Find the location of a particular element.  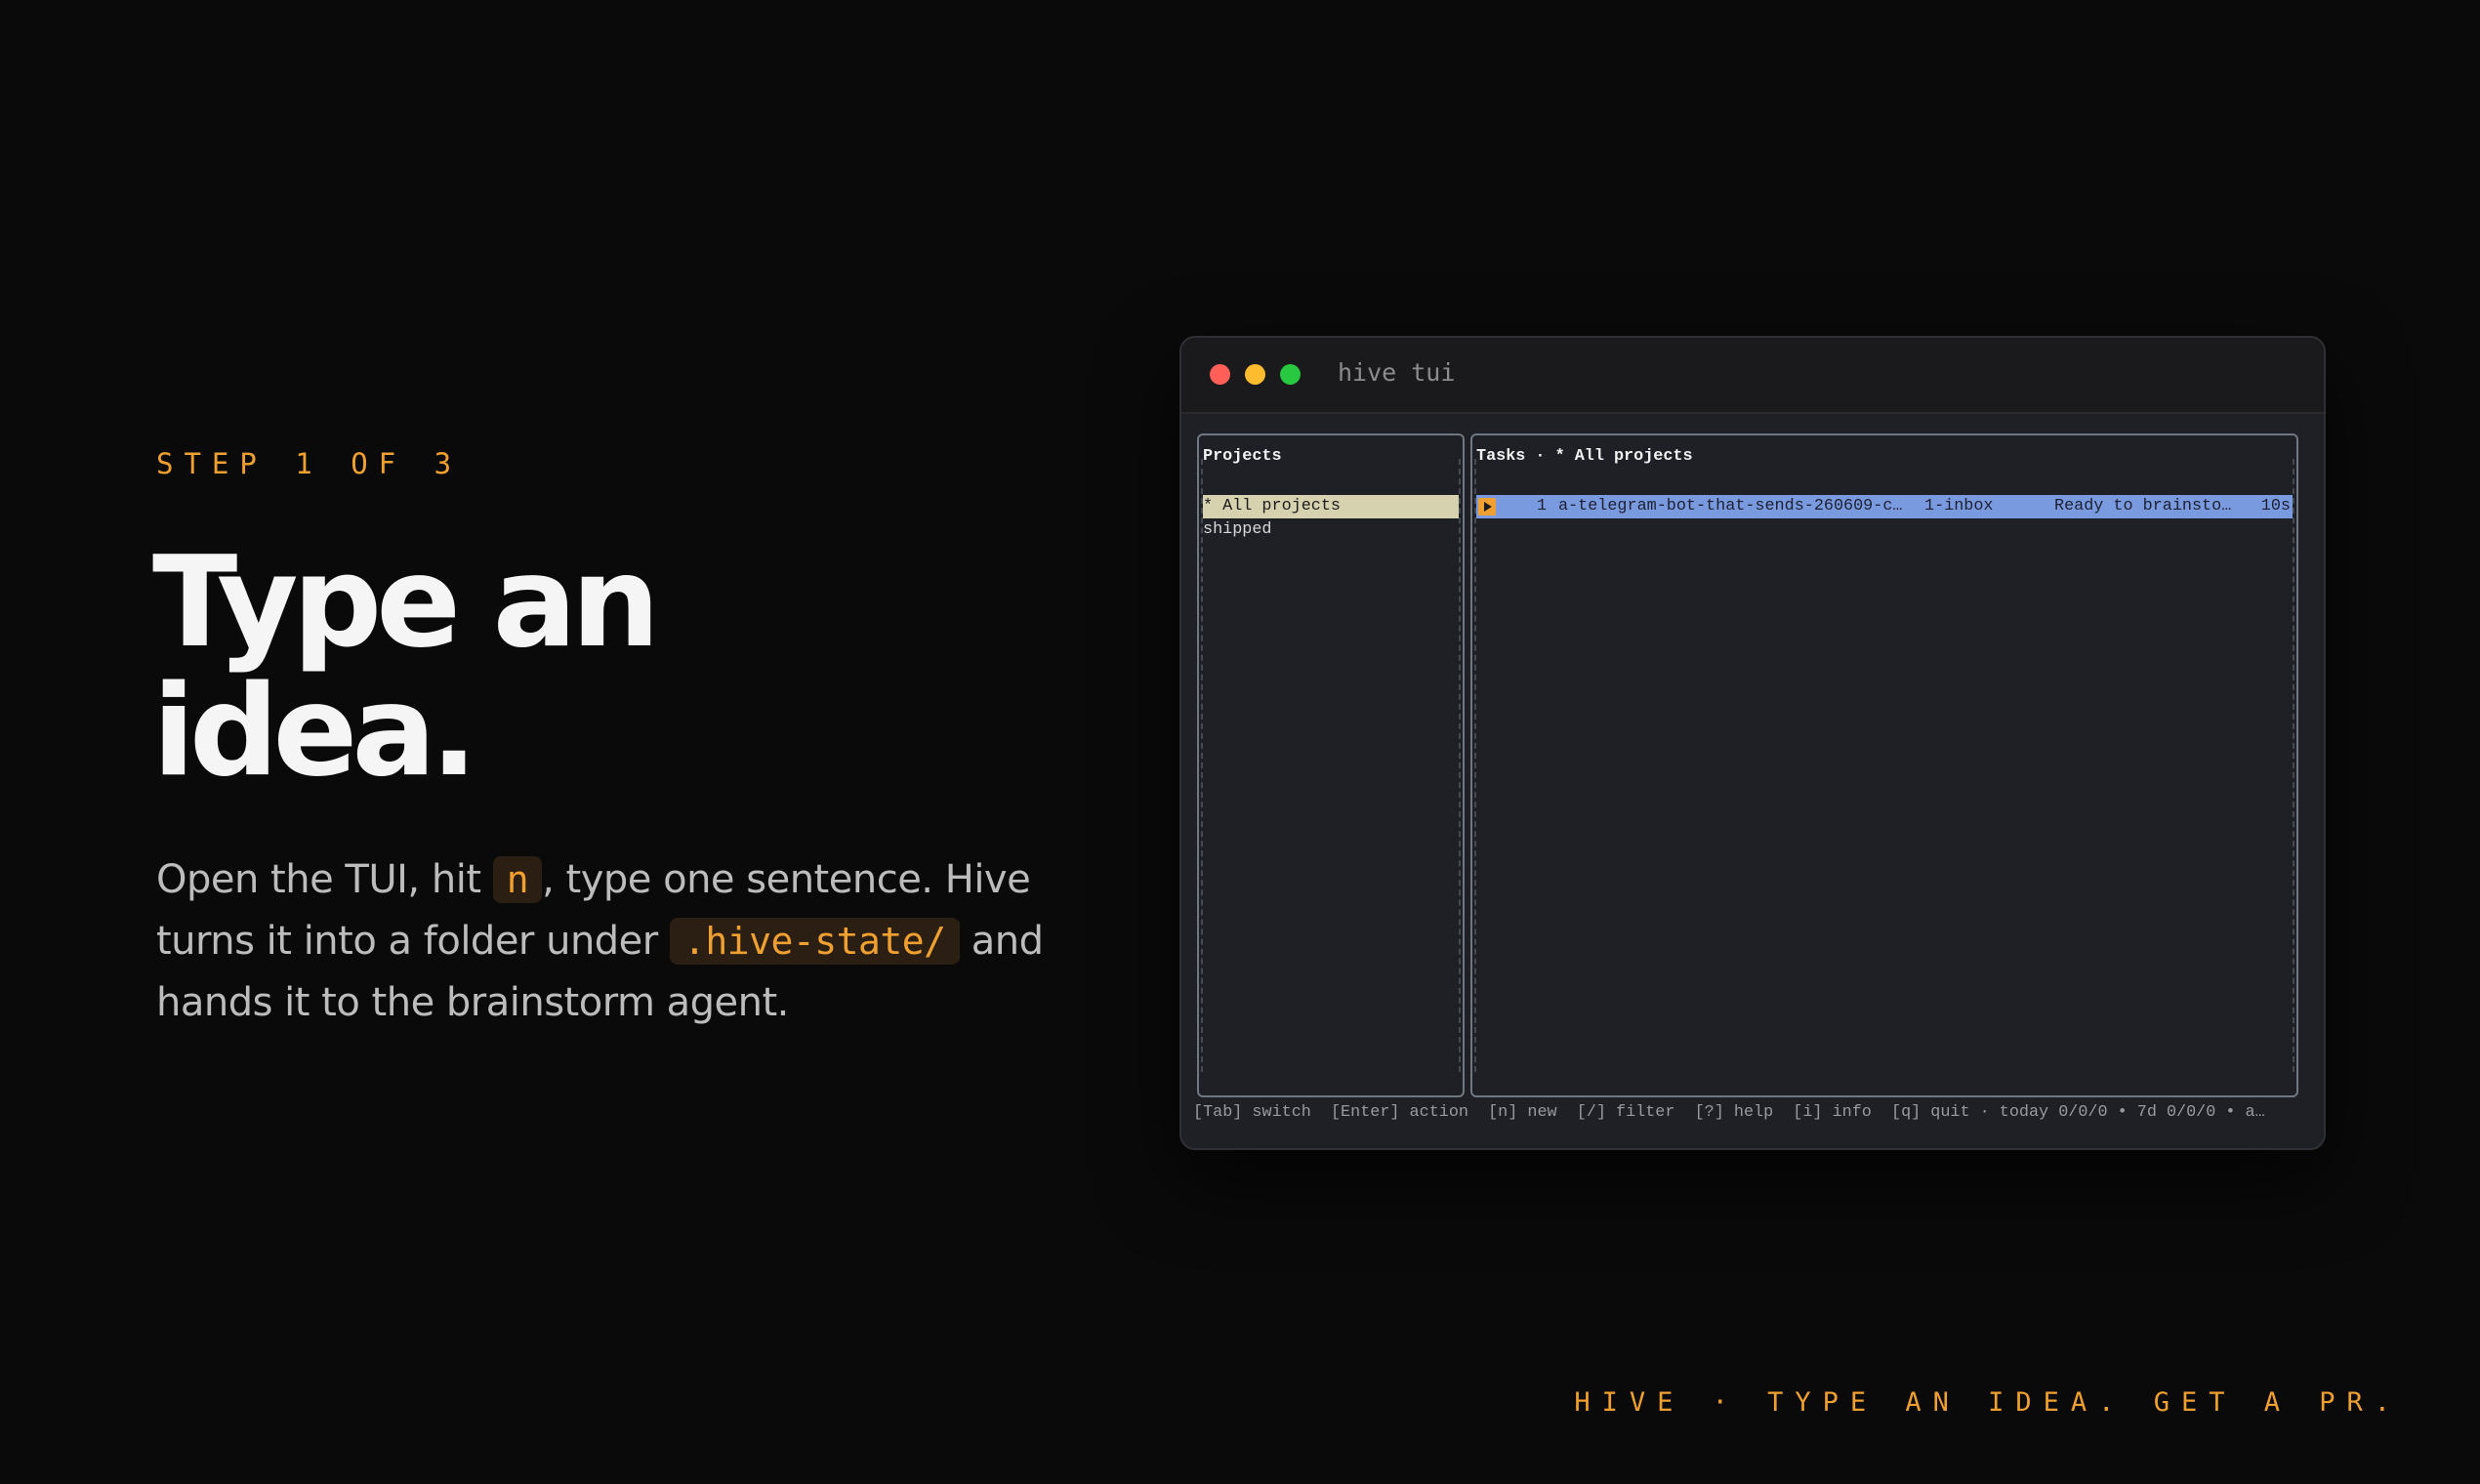

headline-line-1: Type an is located at coordinates (406, 603).